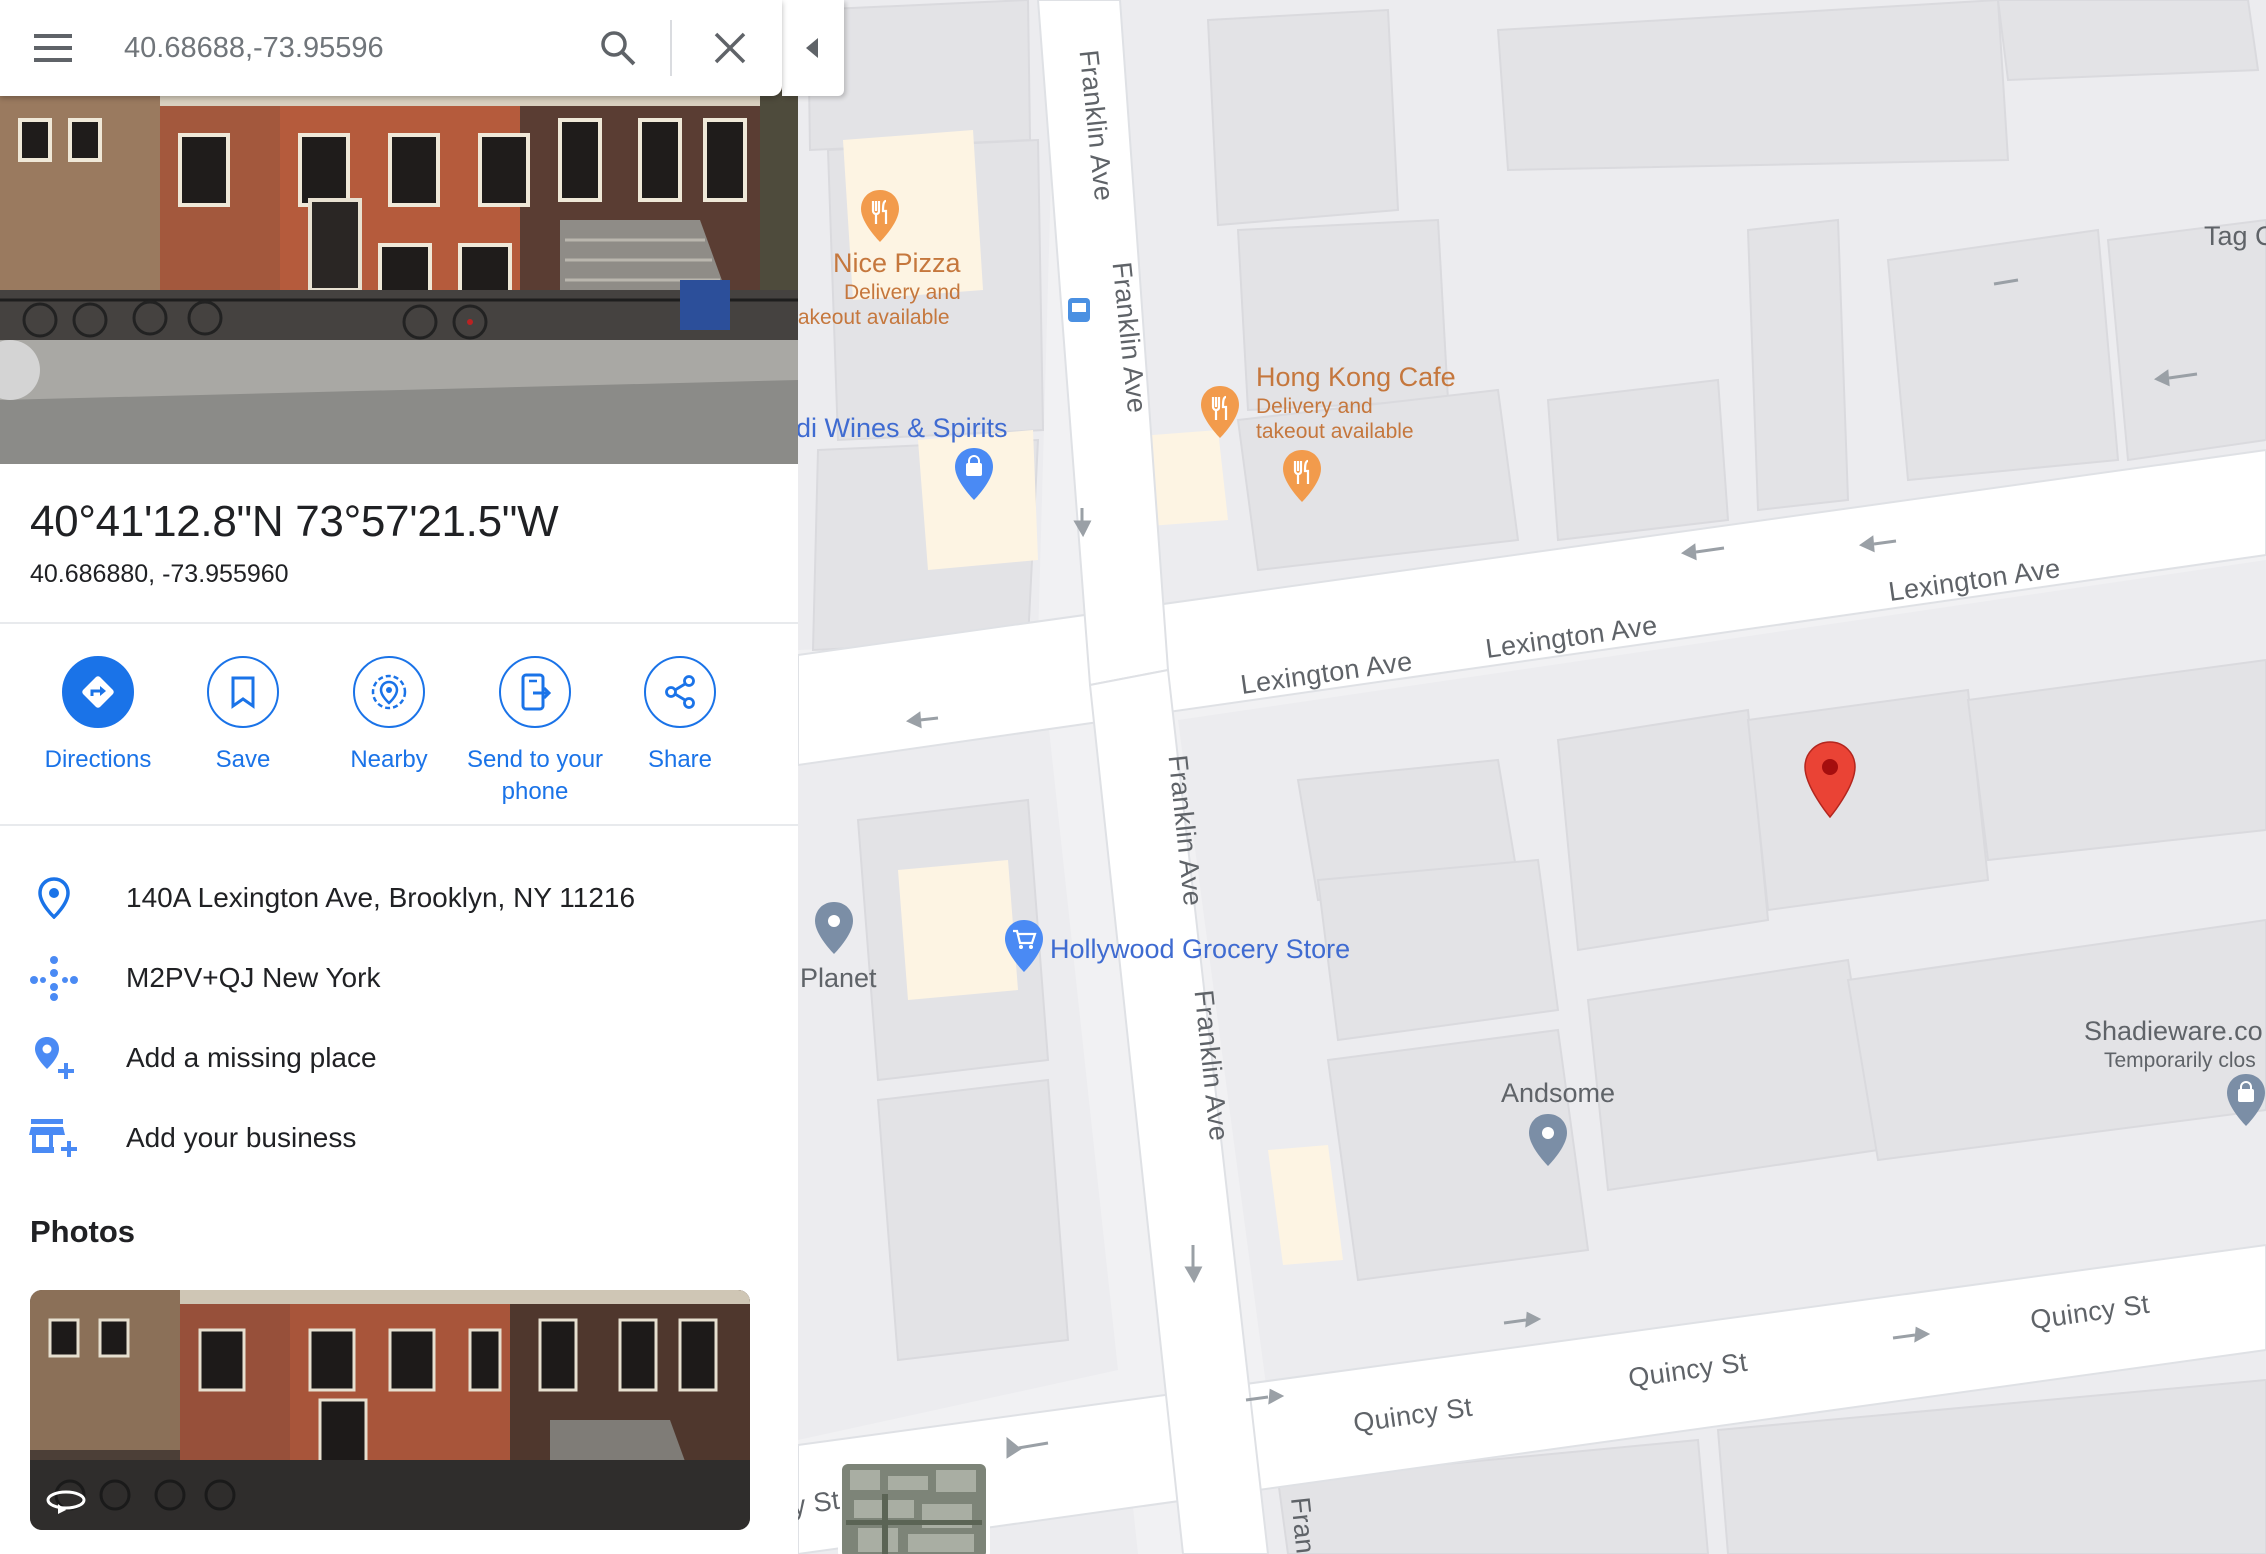 This screenshot has height=1554, width=2266. What do you see at coordinates (54, 898) in the screenshot?
I see `location-pin-icon` at bounding box center [54, 898].